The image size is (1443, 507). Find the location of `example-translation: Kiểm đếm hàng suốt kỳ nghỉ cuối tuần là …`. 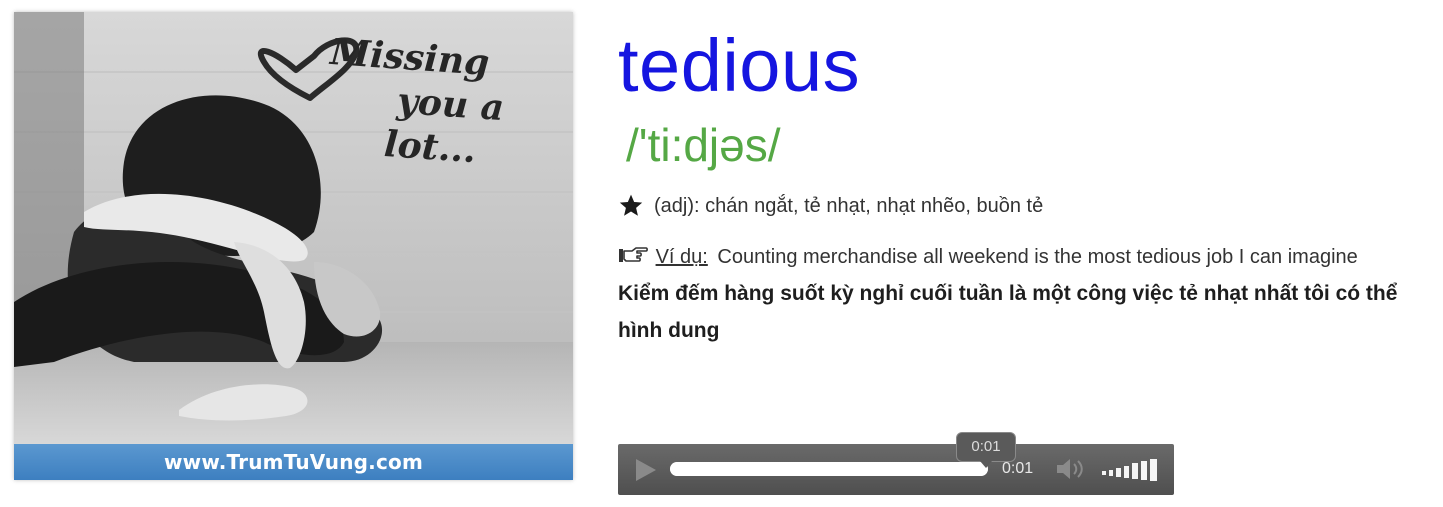

example-translation: Kiểm đếm hàng suốt kỳ nghỉ cuối tuần là … is located at coordinates (1008, 312).